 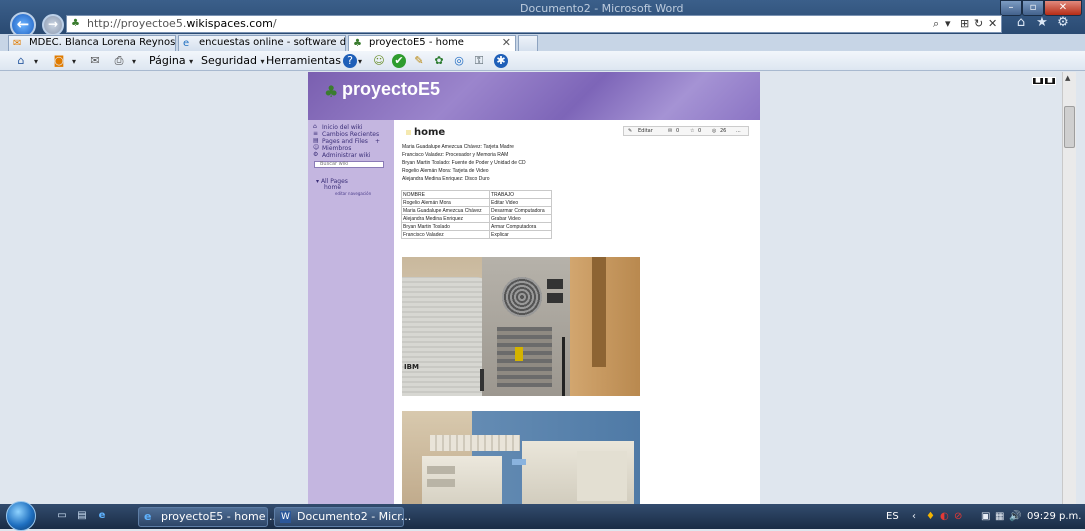 What do you see at coordinates (36, 60) in the screenshot?
I see `favorites-dropdown-icon: ▾` at bounding box center [36, 60].